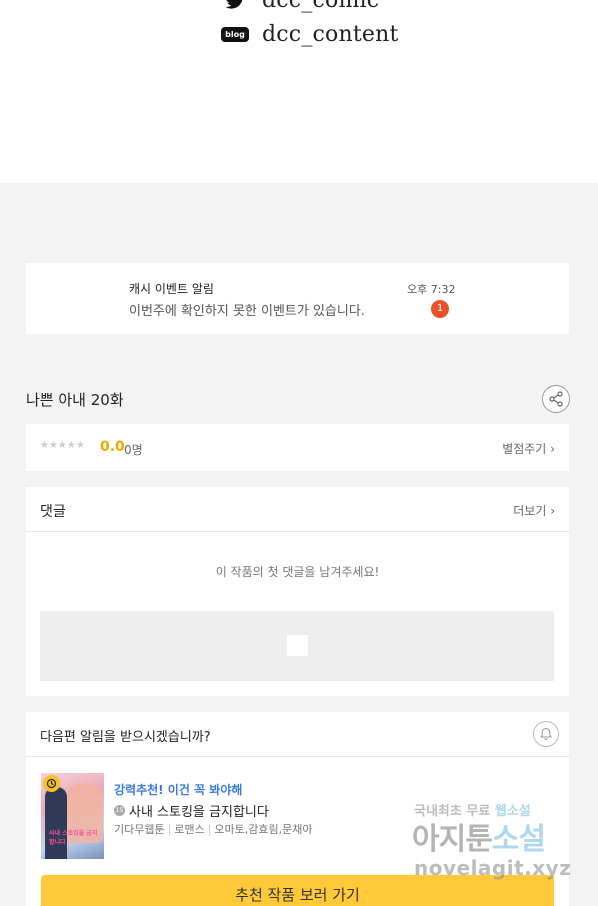 The image size is (598, 906). What do you see at coordinates (73, 838) in the screenshot?
I see `cover-title-text: 사내 스토킹을 금지합니다` at bounding box center [73, 838].